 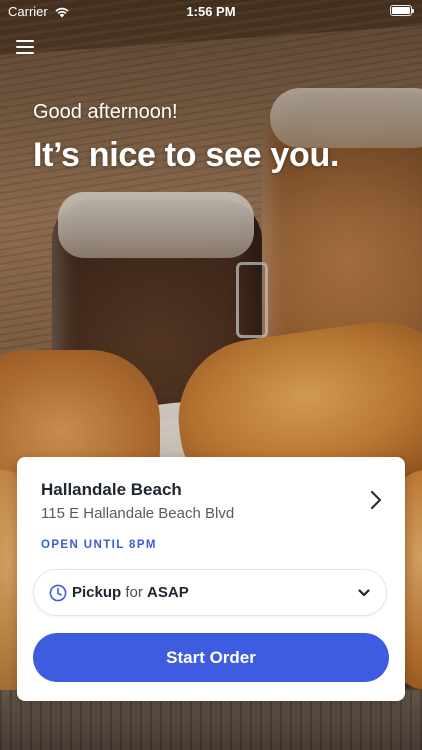 I want to click on battery-full-icon, so click(x=402, y=10).